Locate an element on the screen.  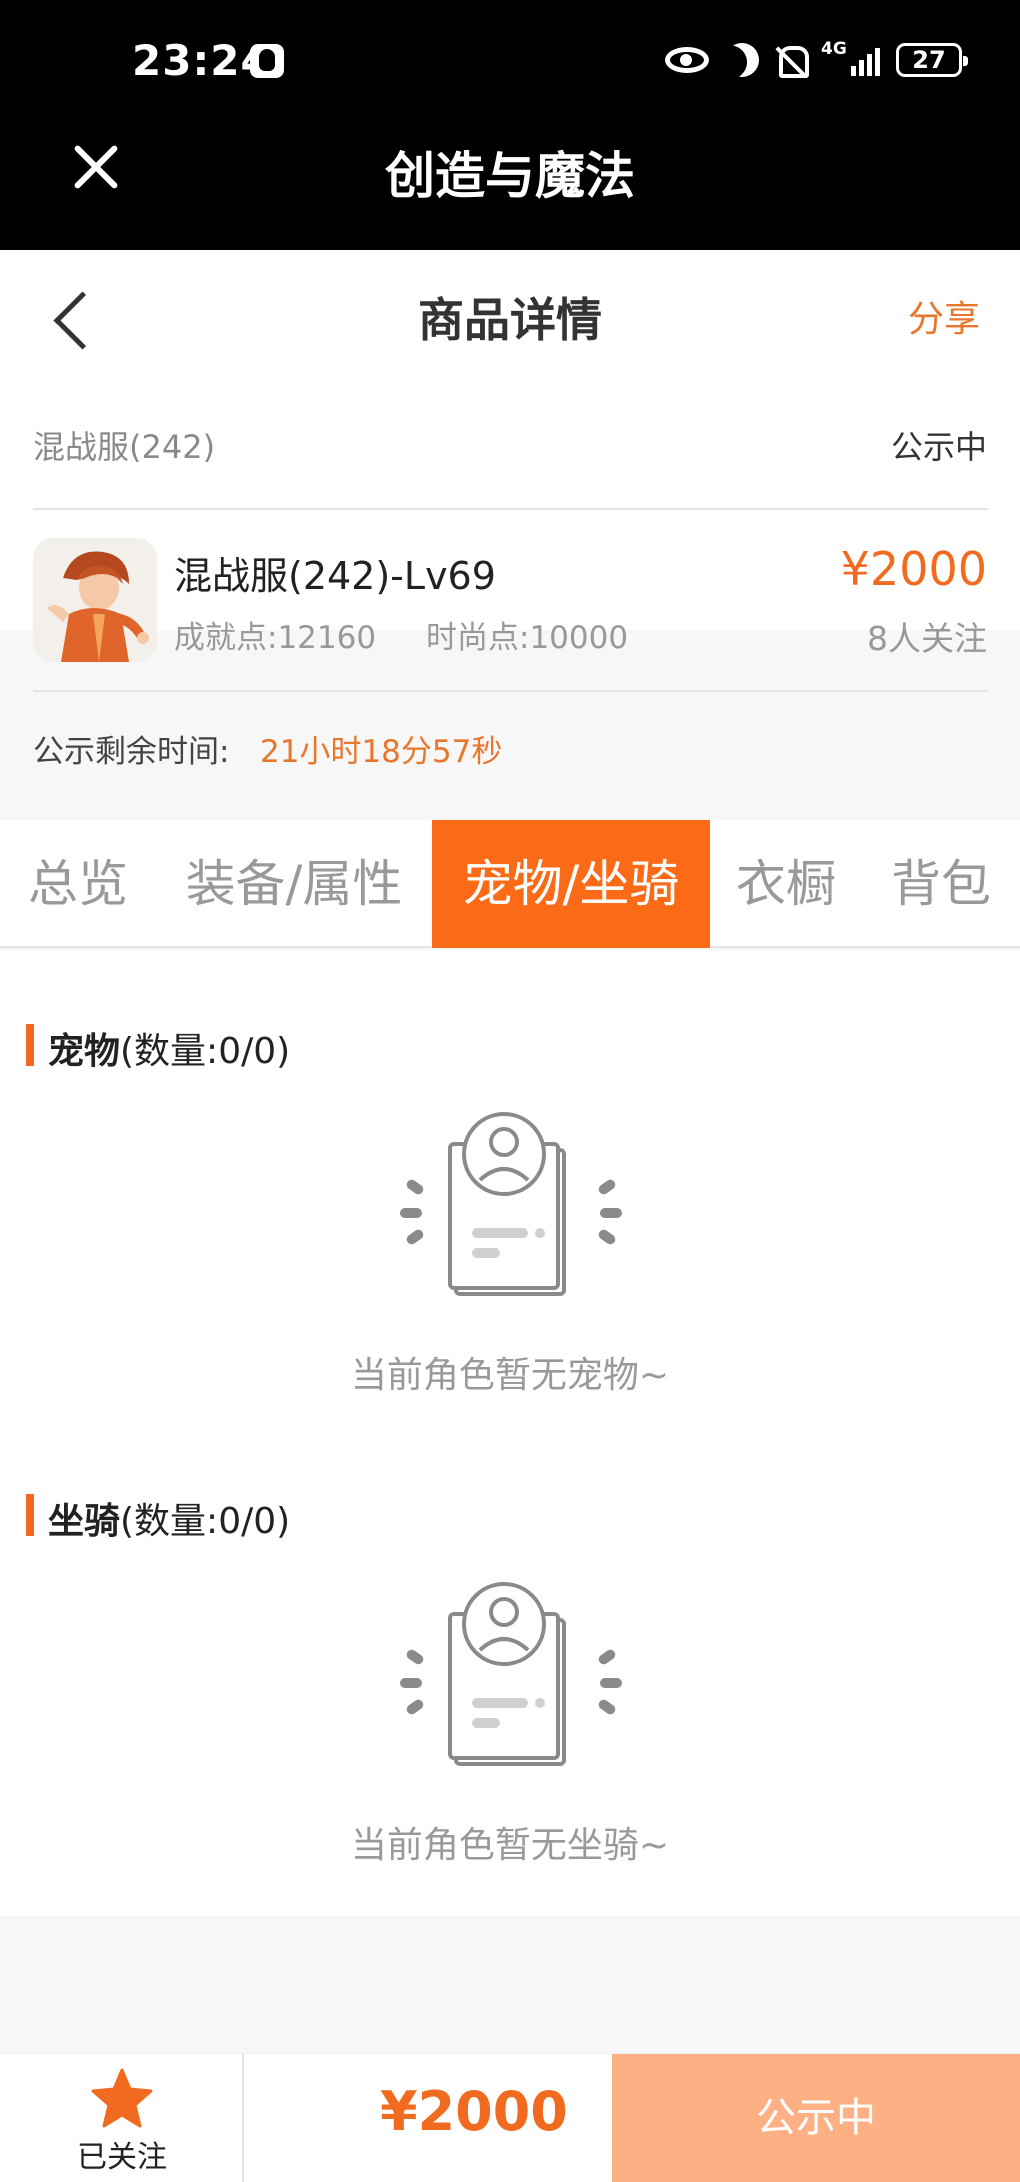
moon-icon is located at coordinates (742, 60).